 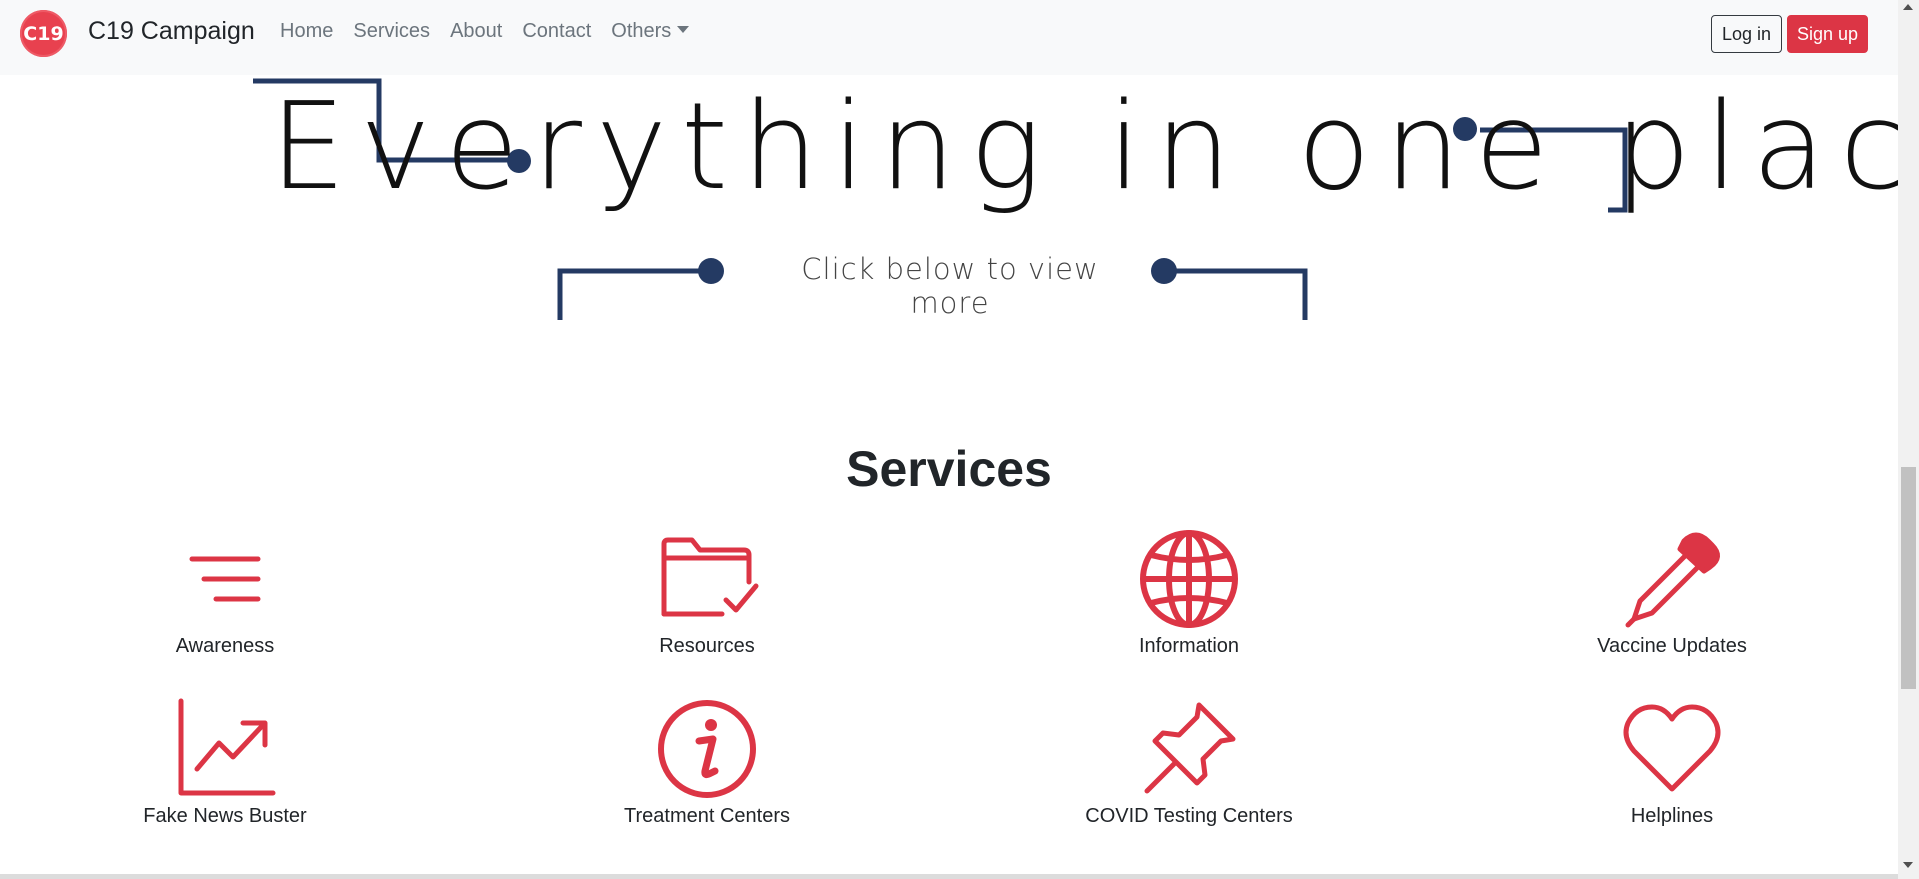 I want to click on nav-about: About, so click(x=476, y=31).